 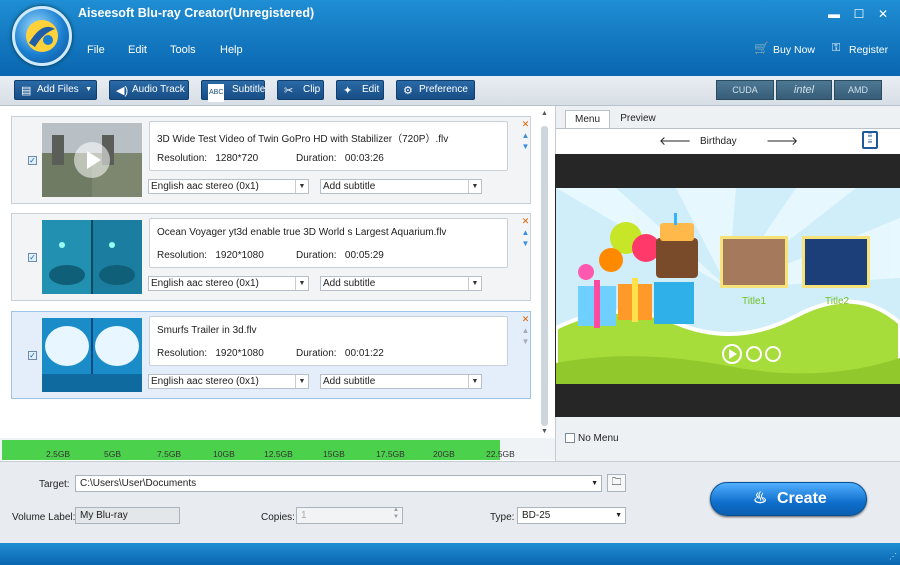 I want to click on scissors-icon: ✂, so click(x=289, y=91).